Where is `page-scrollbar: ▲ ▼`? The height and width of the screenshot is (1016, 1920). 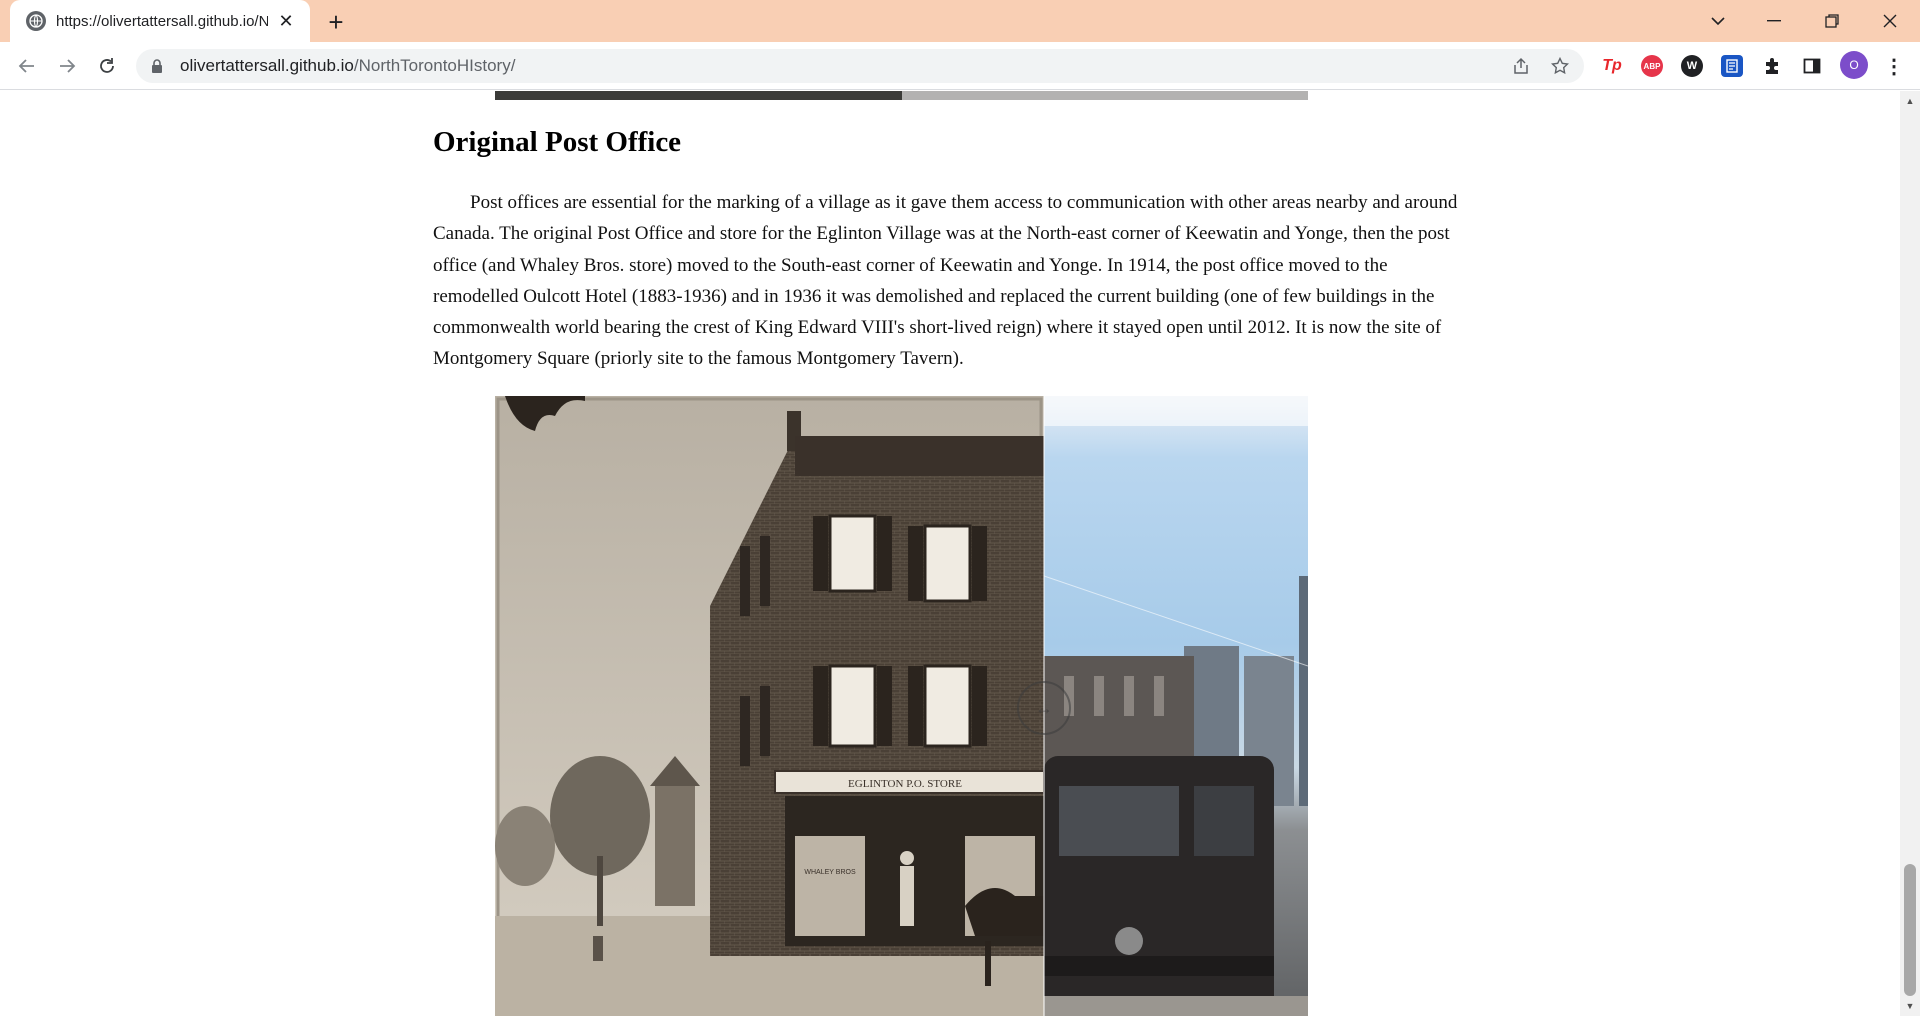
page-scrollbar: ▲ ▼ is located at coordinates (1910, 553).